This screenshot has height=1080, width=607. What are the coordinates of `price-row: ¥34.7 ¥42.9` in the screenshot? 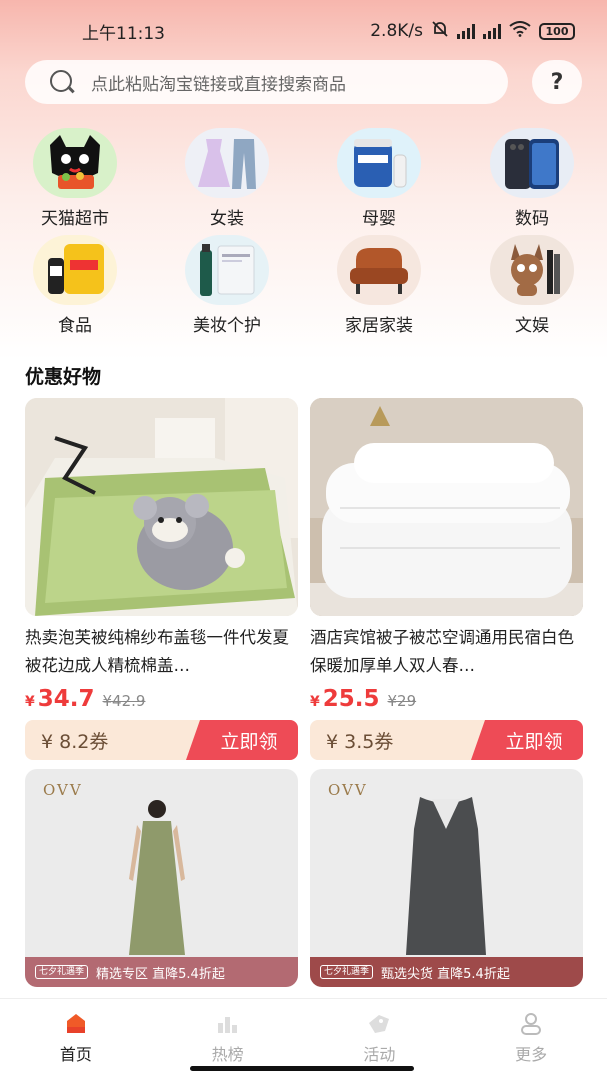 It's located at (161, 699).